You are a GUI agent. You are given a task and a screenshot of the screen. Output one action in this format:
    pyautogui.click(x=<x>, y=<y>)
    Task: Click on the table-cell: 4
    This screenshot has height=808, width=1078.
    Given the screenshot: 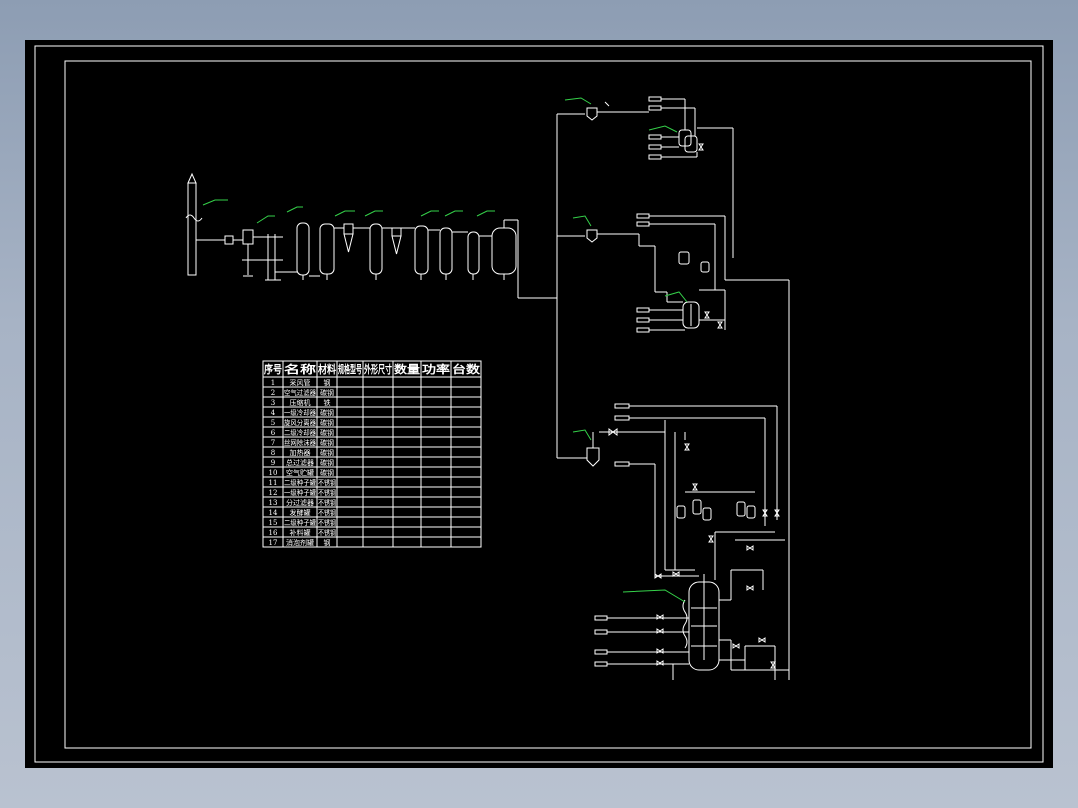 What is the action you would take?
    pyautogui.click(x=273, y=413)
    